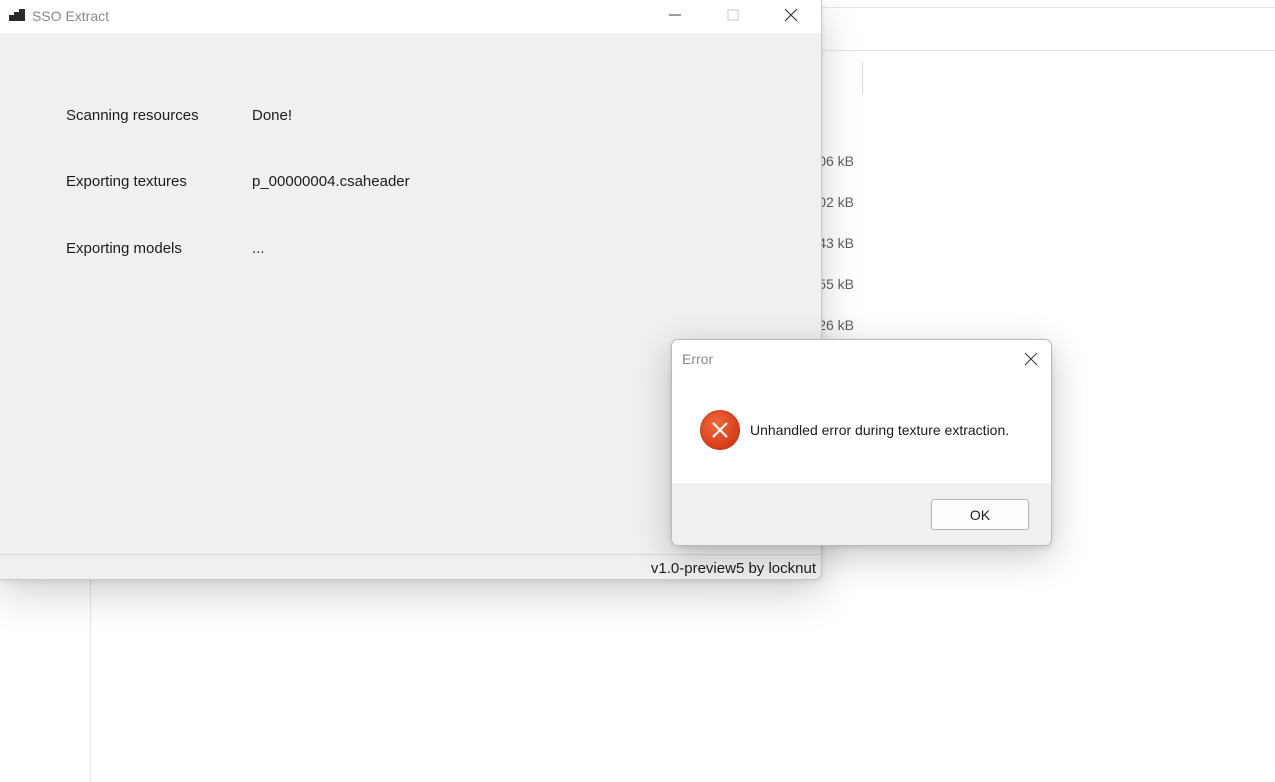 This screenshot has height=782, width=1275. What do you see at coordinates (124, 248) in the screenshot?
I see `exporting-models-label: Exporting models` at bounding box center [124, 248].